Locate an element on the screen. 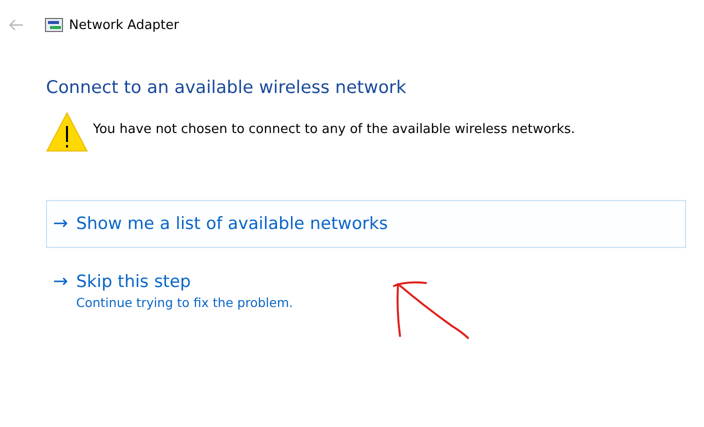 The height and width of the screenshot is (427, 704). page-heading: Connect to an available wireless network is located at coordinates (227, 88).